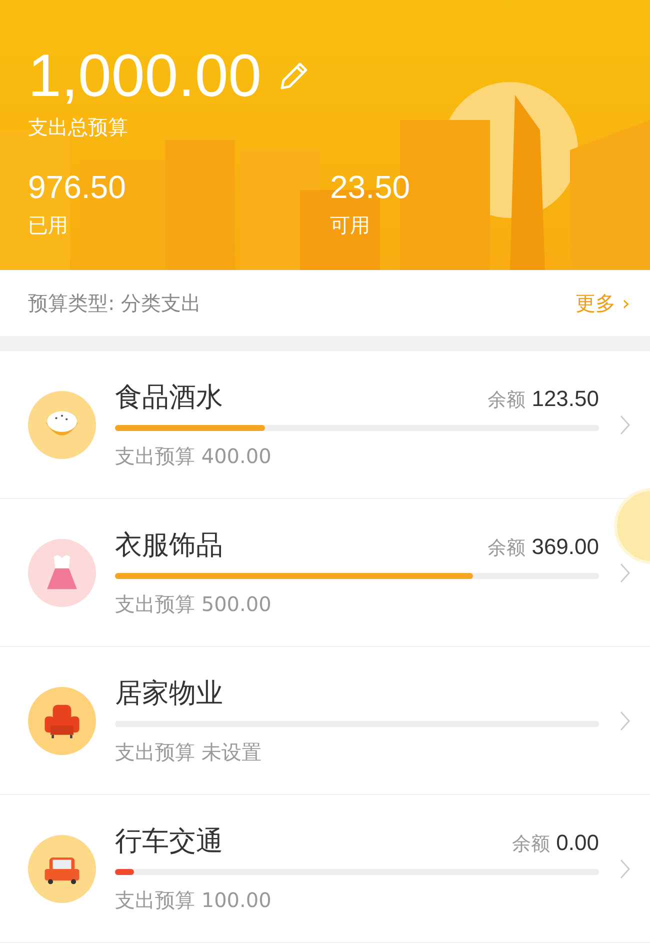 The width and height of the screenshot is (650, 944). What do you see at coordinates (193, 604) in the screenshot?
I see `budget-text: 支出预算 500.00` at bounding box center [193, 604].